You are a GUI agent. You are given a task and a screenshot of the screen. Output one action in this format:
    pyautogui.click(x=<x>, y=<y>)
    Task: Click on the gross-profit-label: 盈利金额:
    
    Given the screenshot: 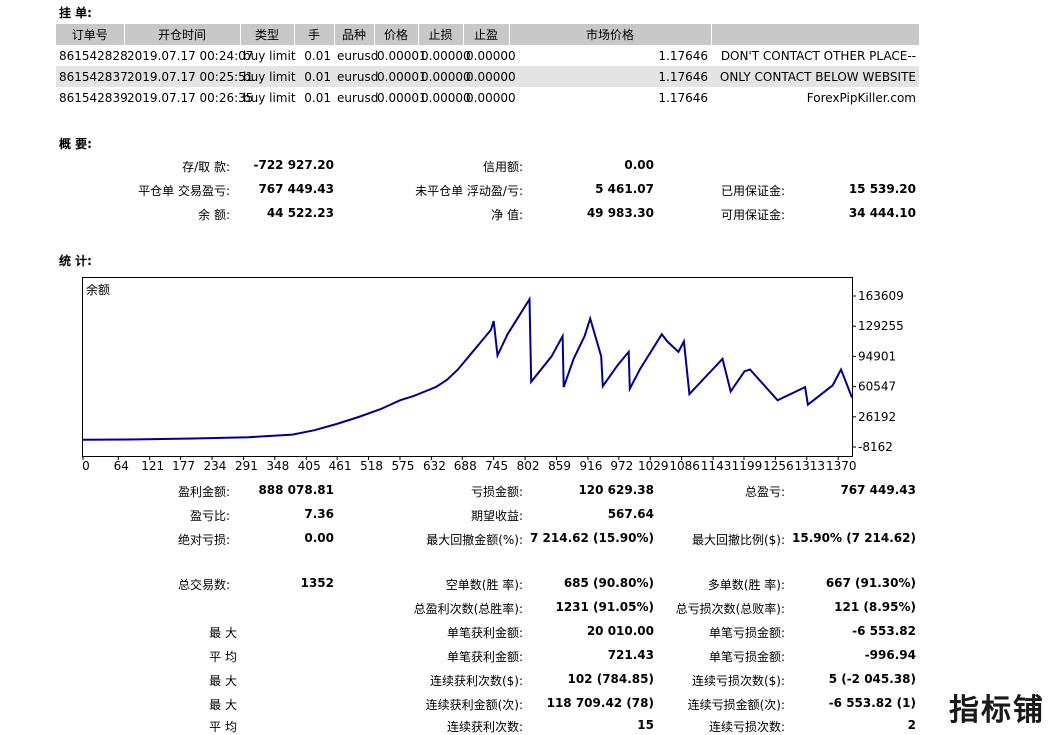 What is the action you would take?
    pyautogui.click(x=203, y=492)
    